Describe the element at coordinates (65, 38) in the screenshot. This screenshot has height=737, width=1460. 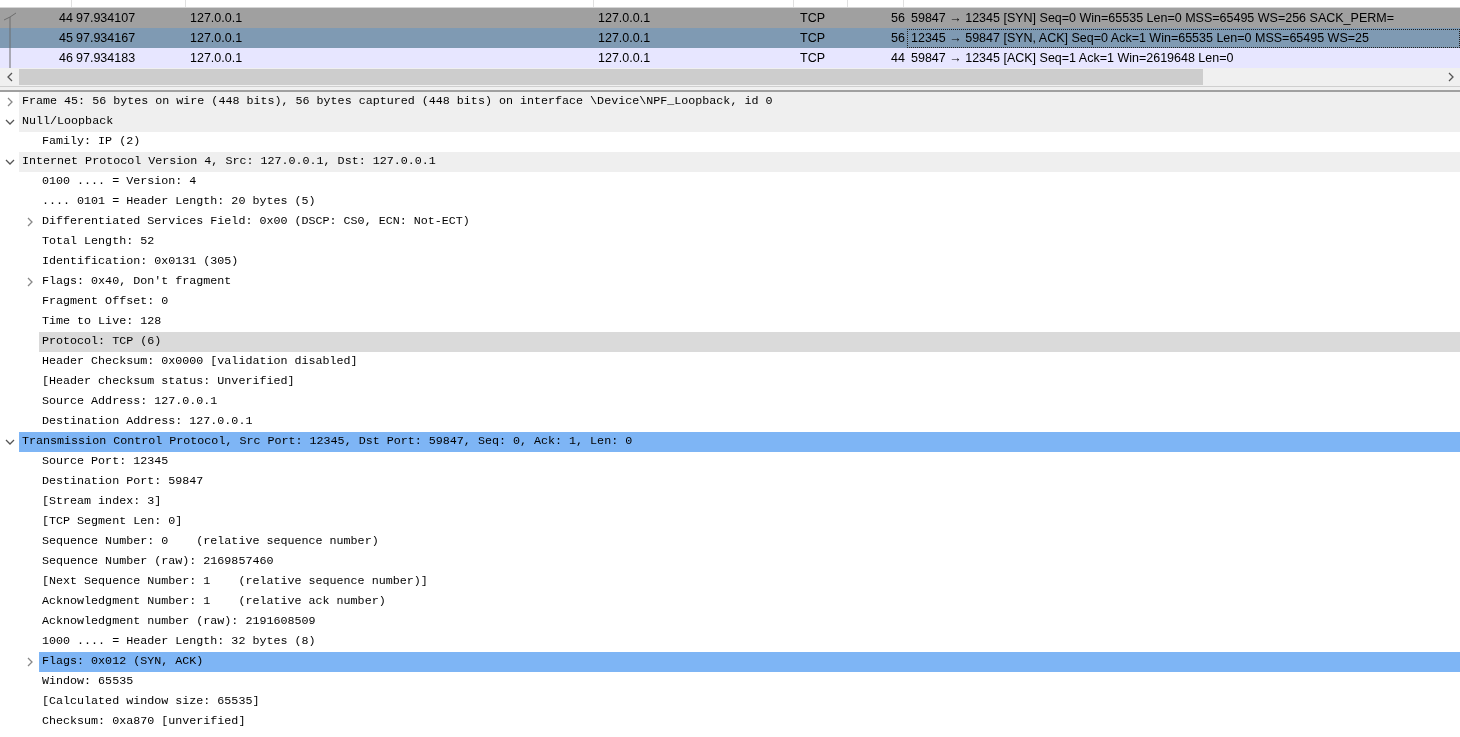
I see `table-cell-text: 45` at that location.